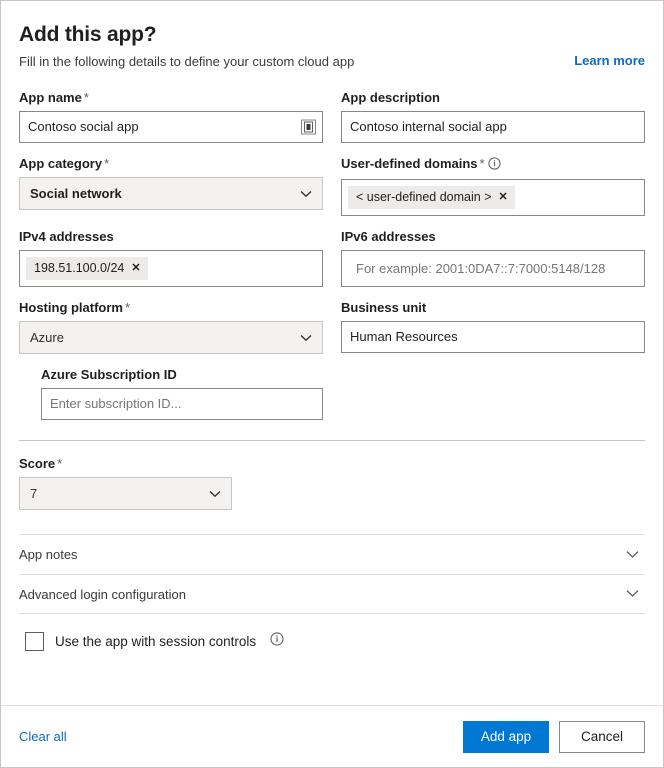 The height and width of the screenshot is (768, 664). What do you see at coordinates (171, 268) in the screenshot?
I see `ipv4-addresses-input: 198.51.100.0/24 ✕` at bounding box center [171, 268].